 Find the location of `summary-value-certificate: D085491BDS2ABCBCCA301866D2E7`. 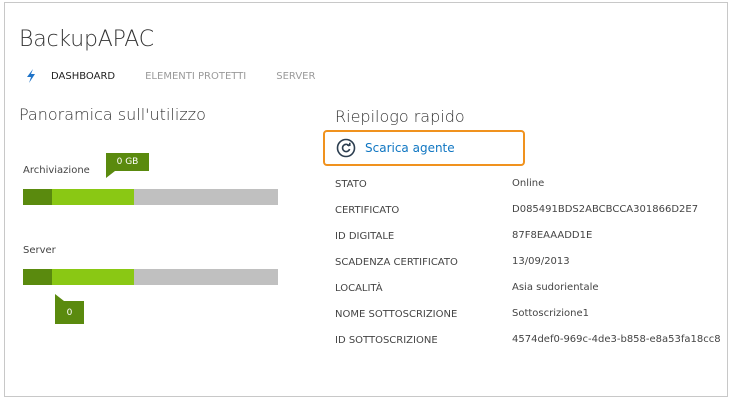

summary-value-certificate: D085491BDS2ABCBCCA301866D2E7 is located at coordinates (605, 209).